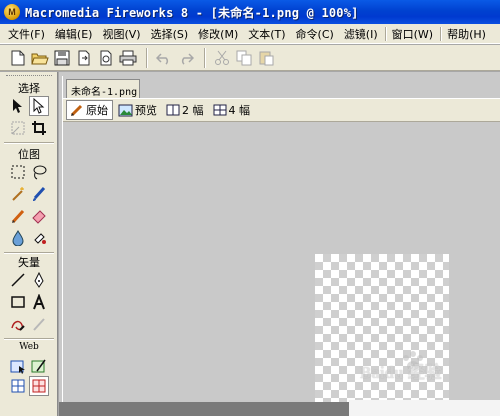 This screenshot has height=416, width=500. Describe the element at coordinates (173, 110) in the screenshot. I see `two-up-icon` at that location.